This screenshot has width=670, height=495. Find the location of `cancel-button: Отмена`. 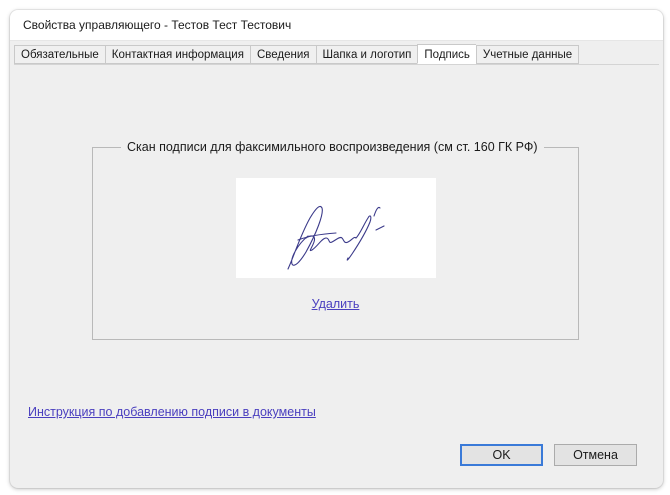

cancel-button: Отмена is located at coordinates (595, 455).